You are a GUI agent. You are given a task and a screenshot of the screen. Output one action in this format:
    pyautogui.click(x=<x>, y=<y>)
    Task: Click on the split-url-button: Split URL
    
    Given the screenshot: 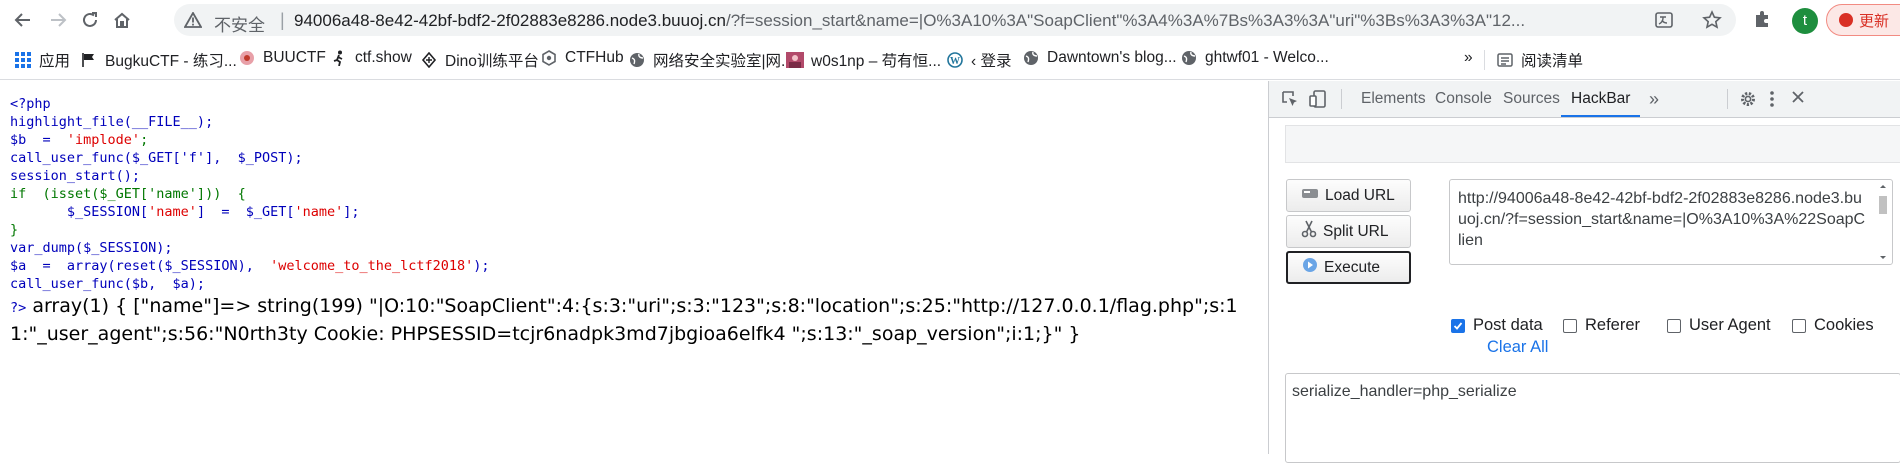 What is the action you would take?
    pyautogui.click(x=1348, y=231)
    